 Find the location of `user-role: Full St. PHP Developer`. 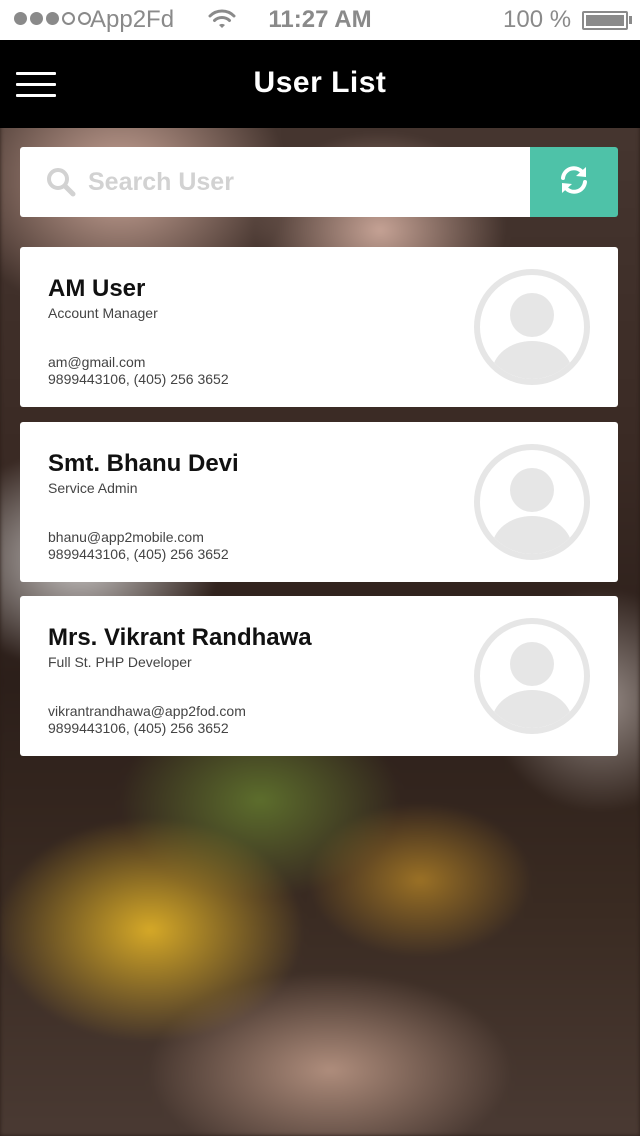

user-role: Full St. PHP Developer is located at coordinates (120, 662).